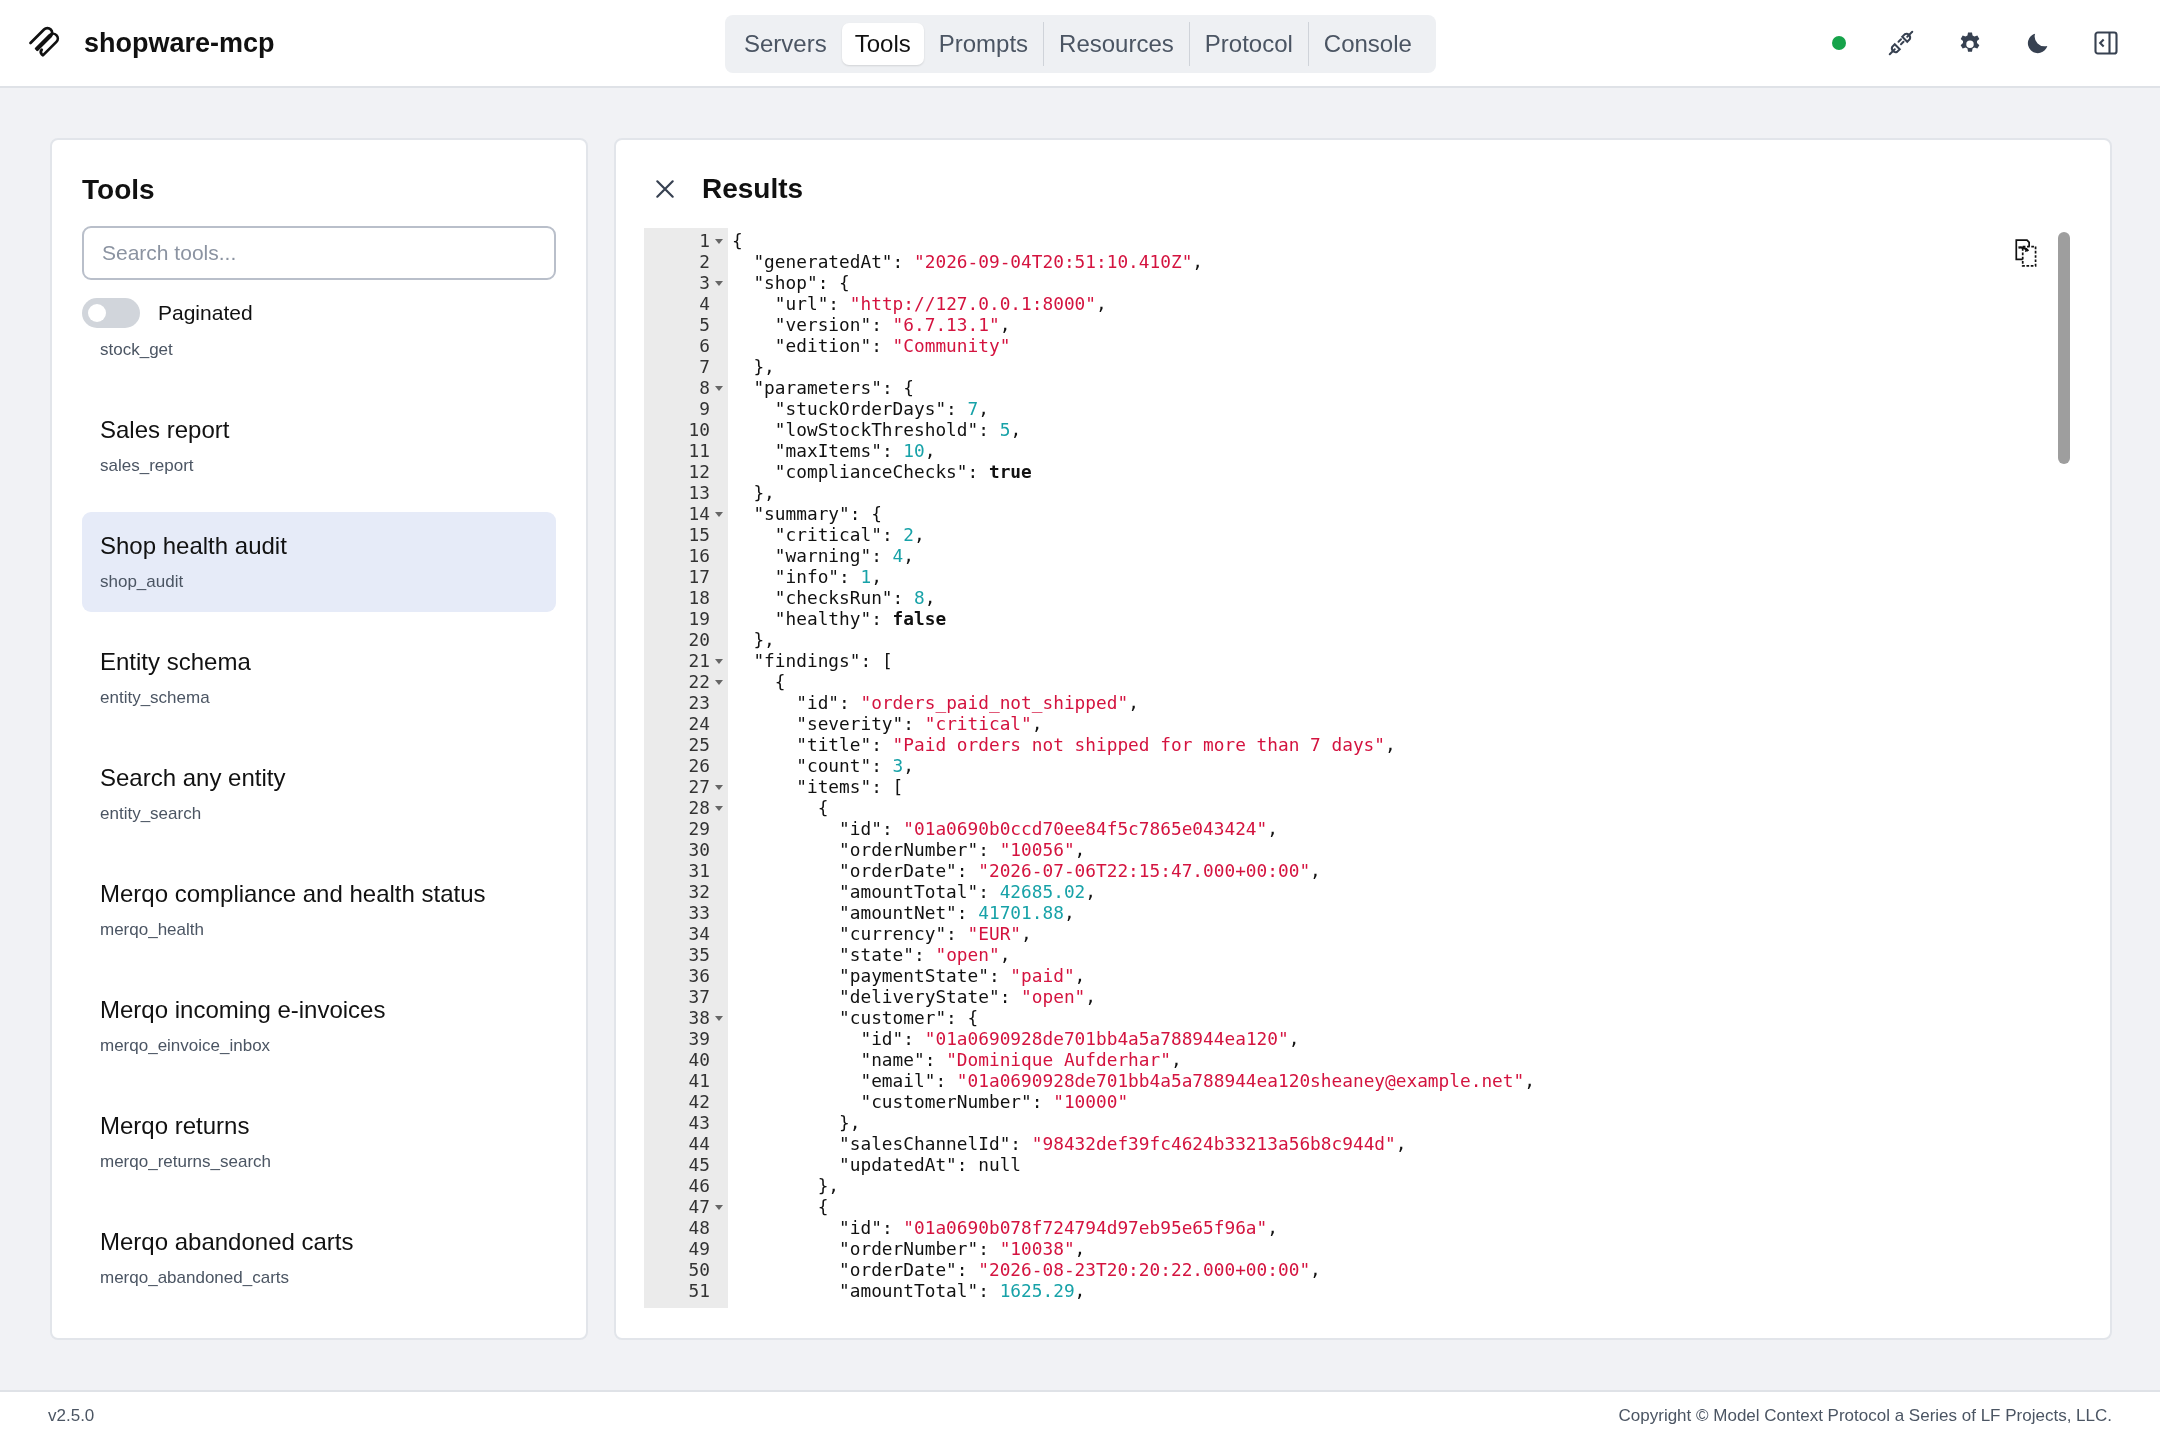 The width and height of the screenshot is (2160, 1440). I want to click on tool-slug: entity_schema, so click(155, 698).